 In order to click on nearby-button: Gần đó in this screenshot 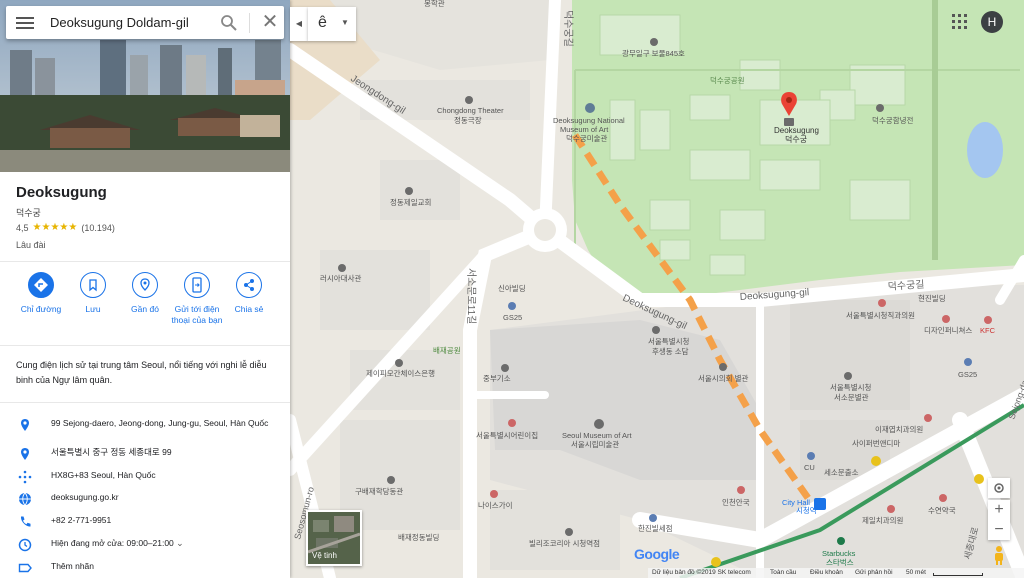, I will do `click(145, 293)`.